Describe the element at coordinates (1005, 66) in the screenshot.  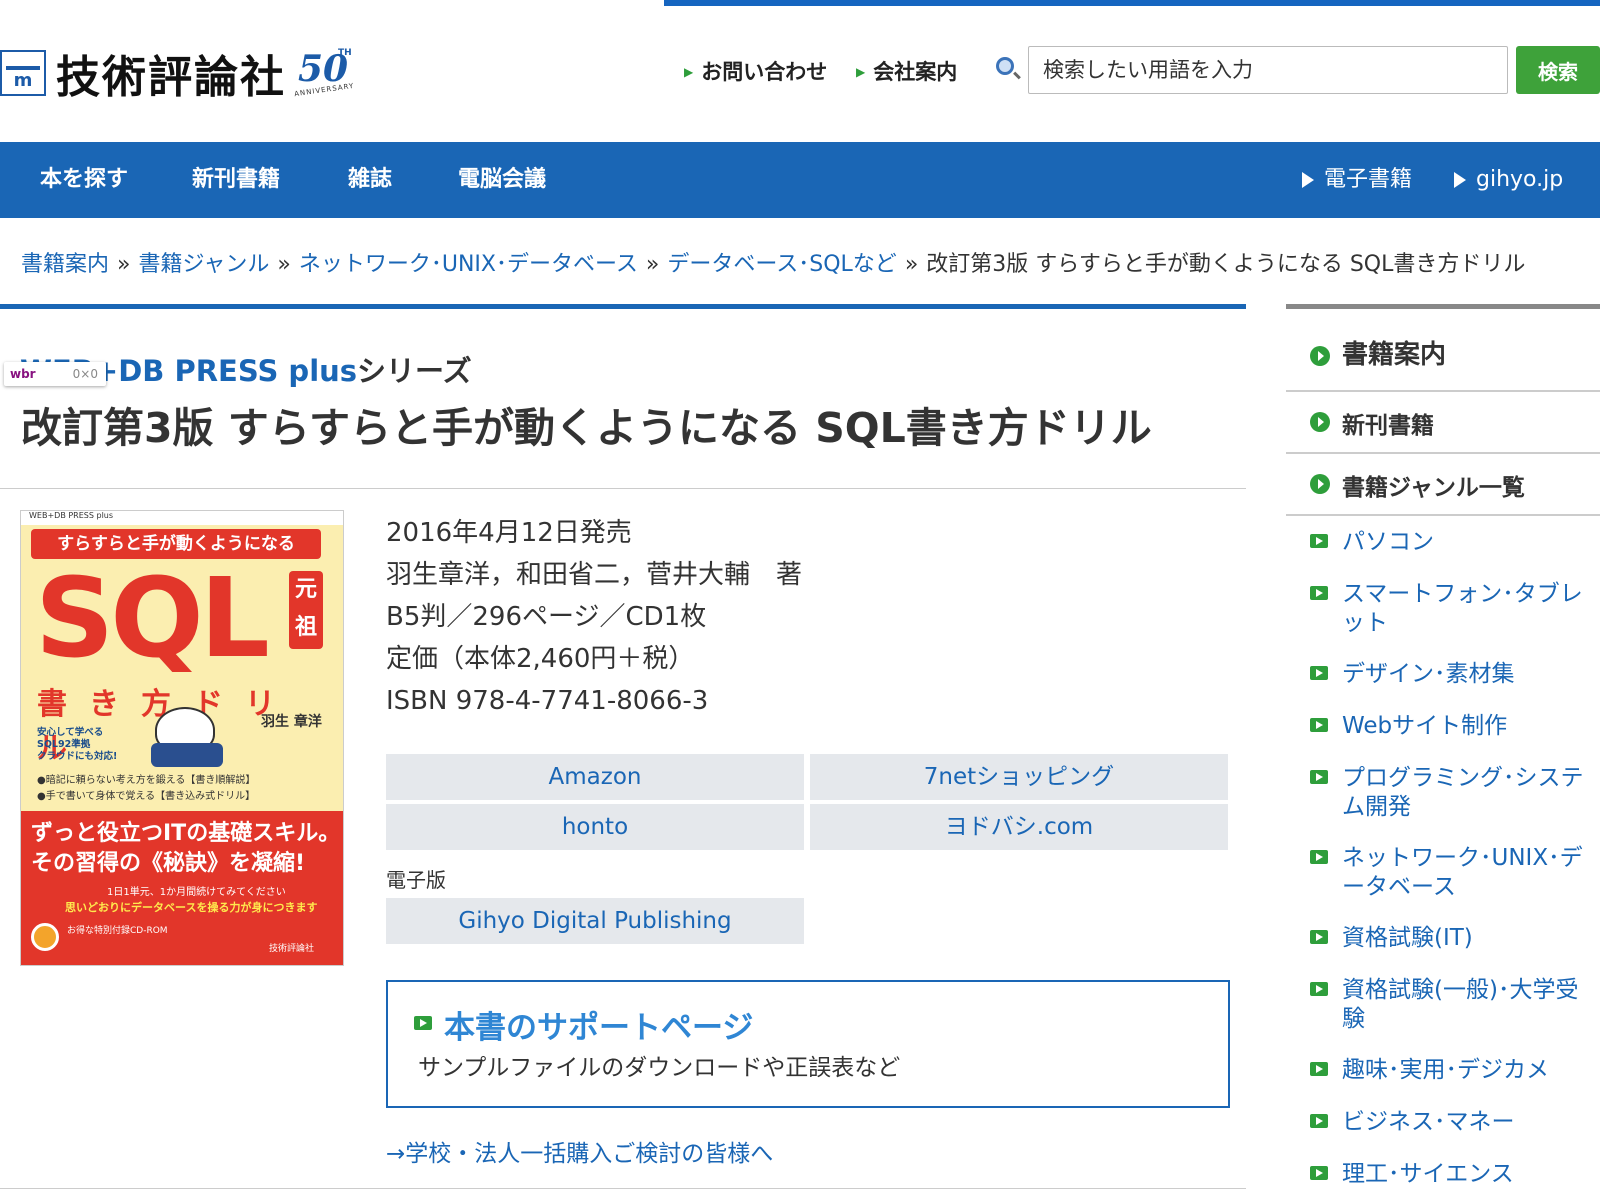
I see `search-icon` at that location.